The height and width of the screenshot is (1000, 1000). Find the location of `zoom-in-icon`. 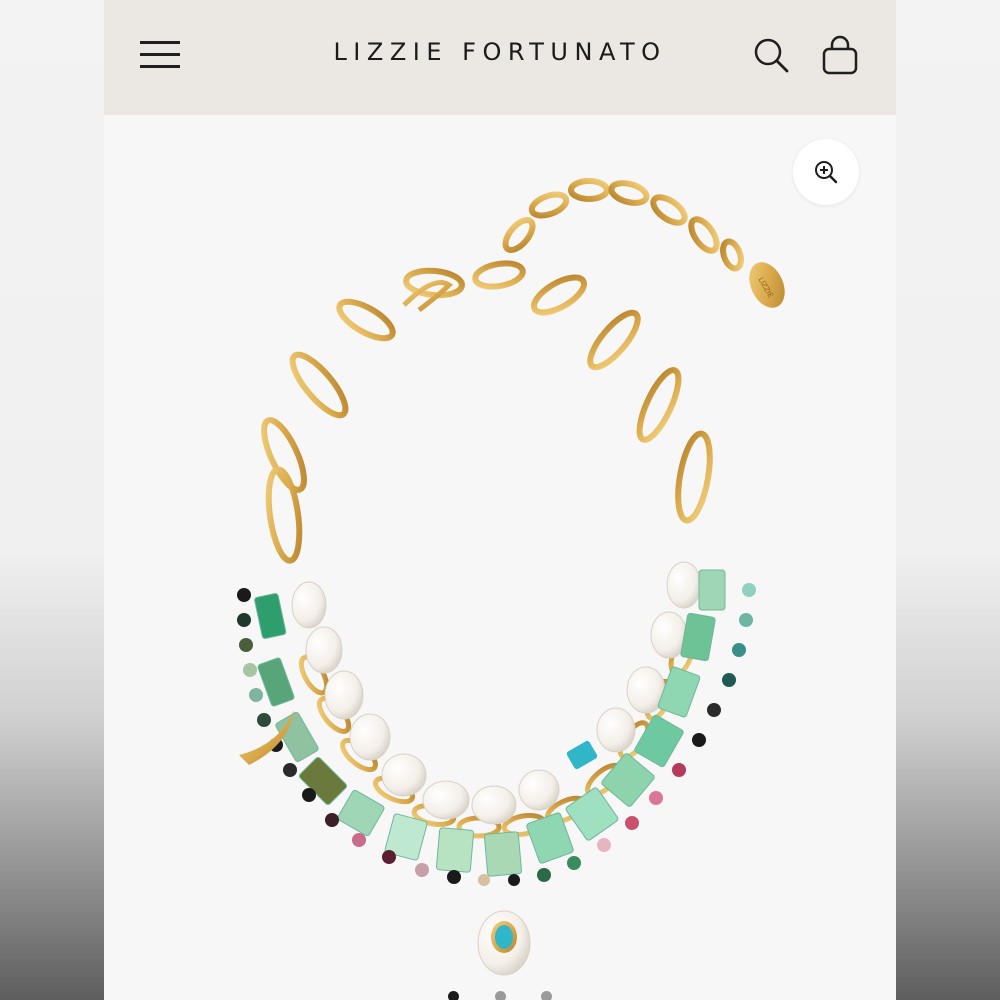

zoom-in-icon is located at coordinates (826, 172).